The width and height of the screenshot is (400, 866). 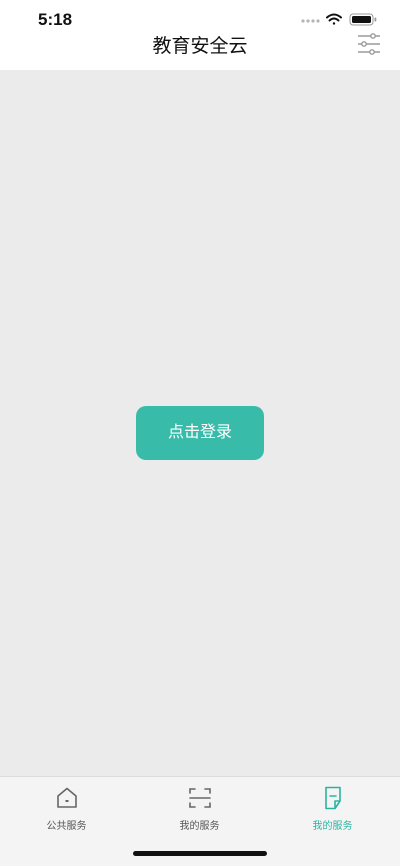 I want to click on document-edit-icon, so click(x=332, y=798).